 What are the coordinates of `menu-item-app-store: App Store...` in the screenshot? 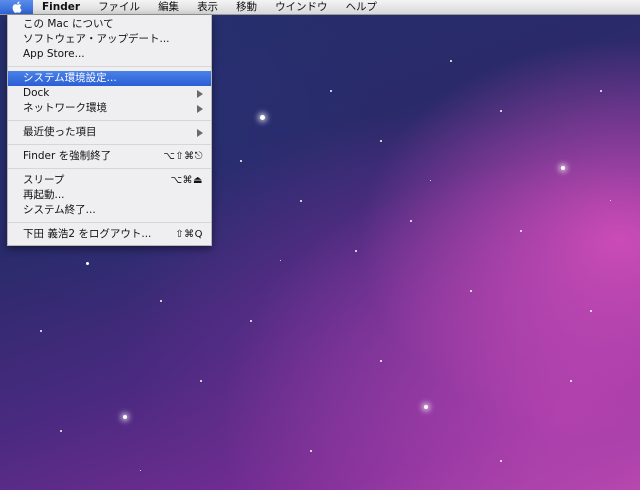 It's located at (109, 54).